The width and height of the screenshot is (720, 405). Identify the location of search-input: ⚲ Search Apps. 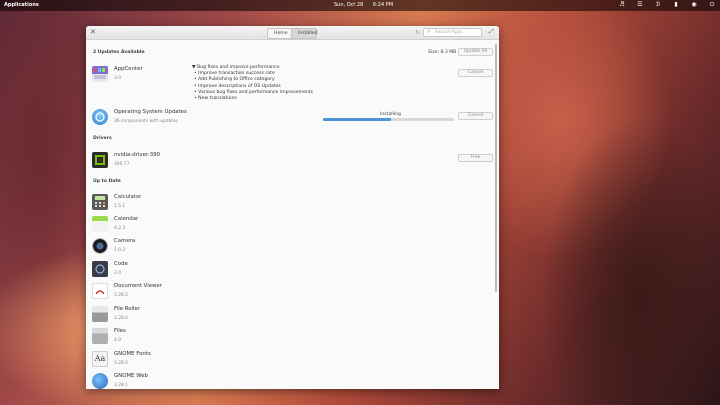
(452, 32).